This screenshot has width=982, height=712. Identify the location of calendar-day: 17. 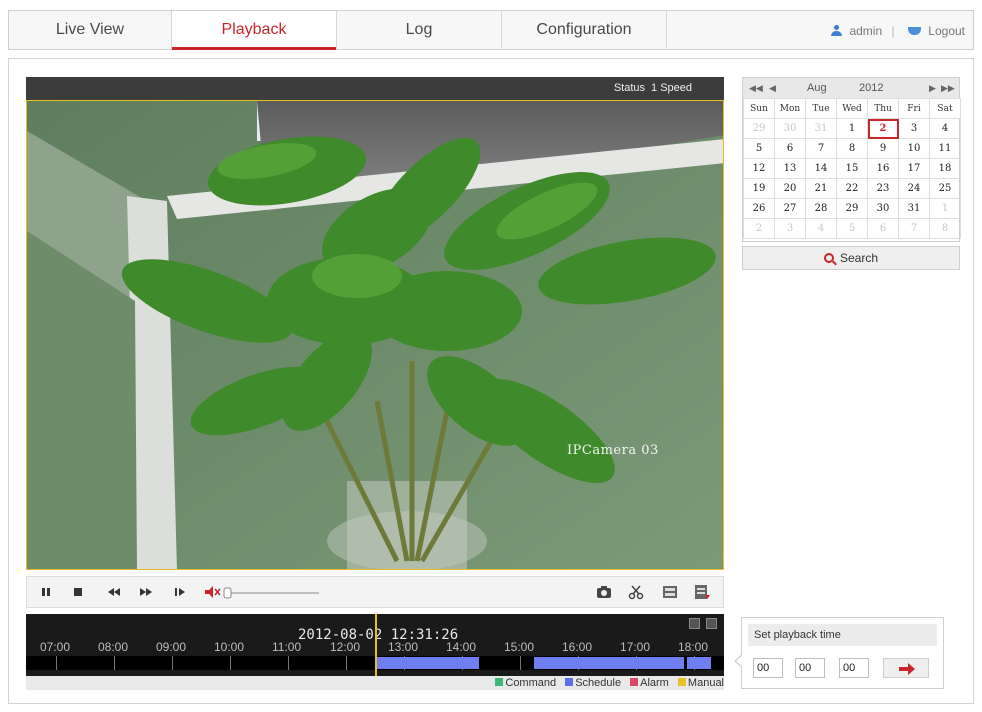
(914, 168).